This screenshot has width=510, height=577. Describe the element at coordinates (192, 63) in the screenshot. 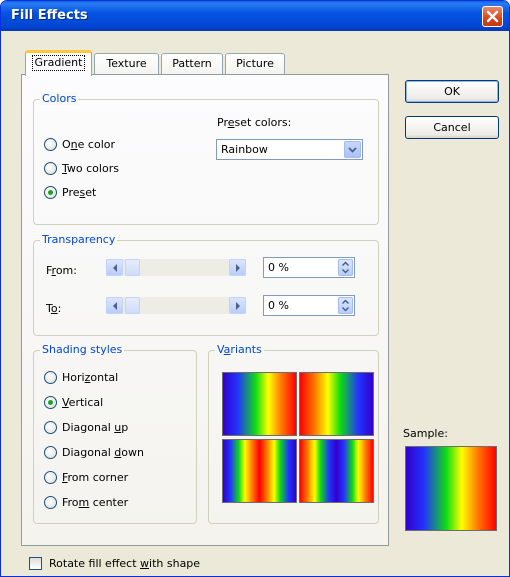

I see `tab-pattern: Pattern` at that location.